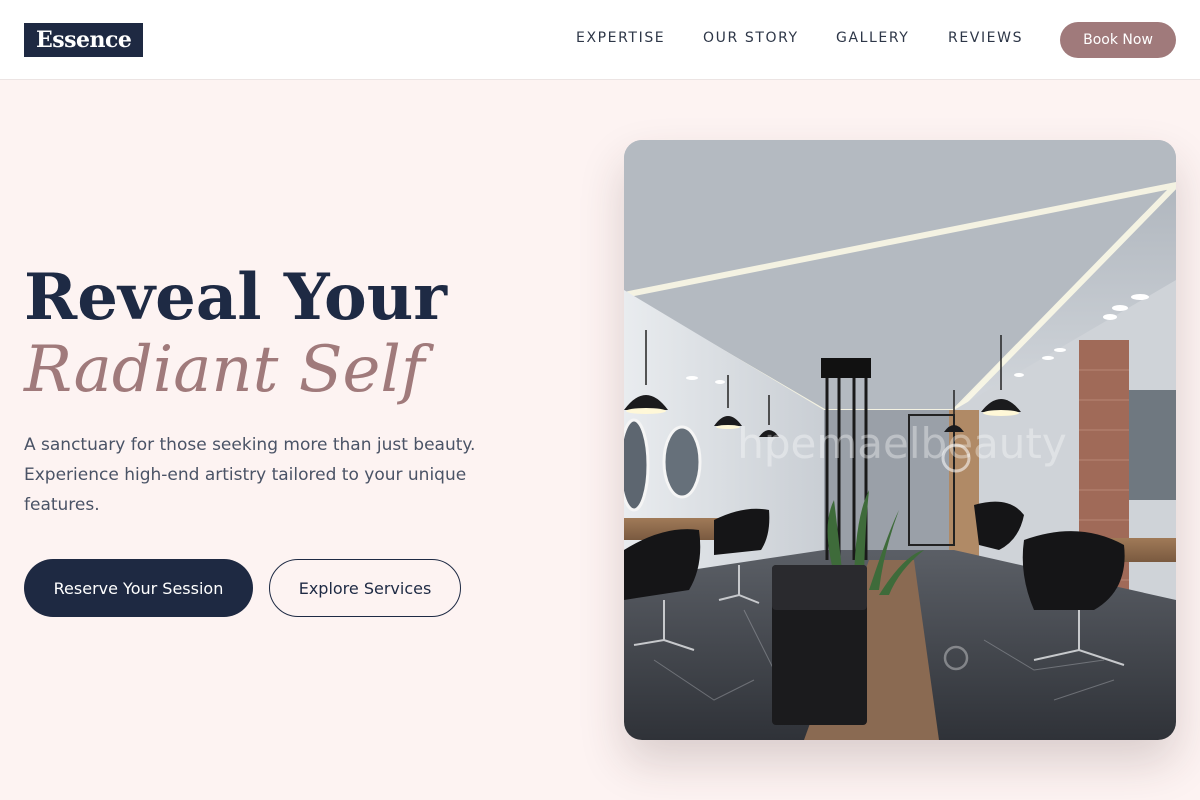 This screenshot has width=1200, height=800. What do you see at coordinates (138, 588) in the screenshot?
I see `reserve-session-button: Reserve Your Session` at bounding box center [138, 588].